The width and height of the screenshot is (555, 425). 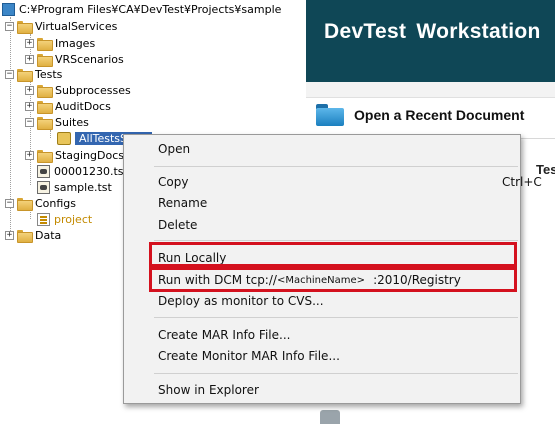 What do you see at coordinates (522, 182) in the screenshot?
I see `menu-item-shortcut: Ctrl+C` at bounding box center [522, 182].